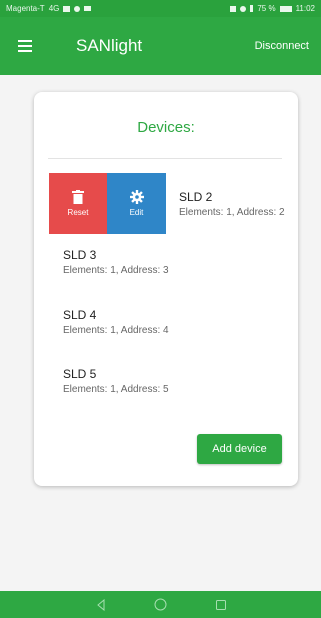 The height and width of the screenshot is (618, 321). I want to click on device-row-sld4: SLD 4 Elements: 1, Address: 4, so click(116, 322).